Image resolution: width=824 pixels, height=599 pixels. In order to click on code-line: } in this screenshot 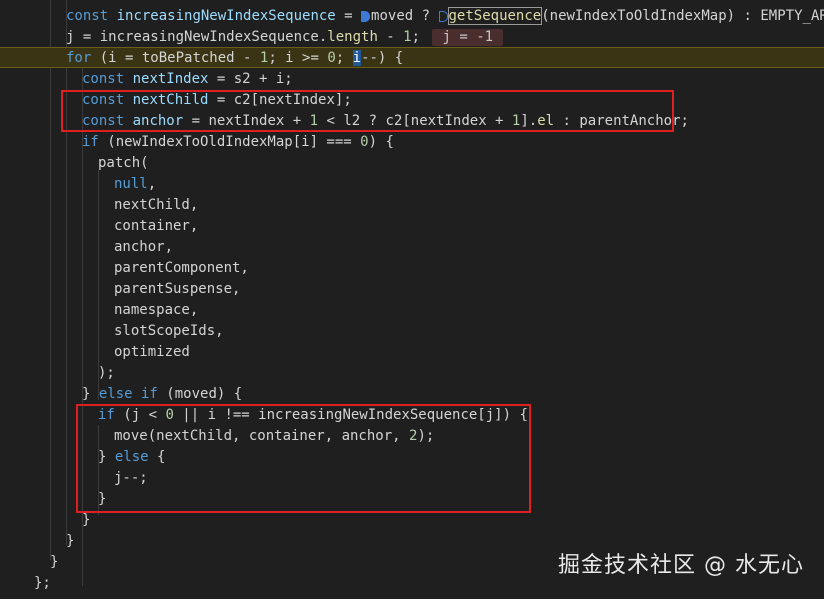, I will do `click(86, 520)`.